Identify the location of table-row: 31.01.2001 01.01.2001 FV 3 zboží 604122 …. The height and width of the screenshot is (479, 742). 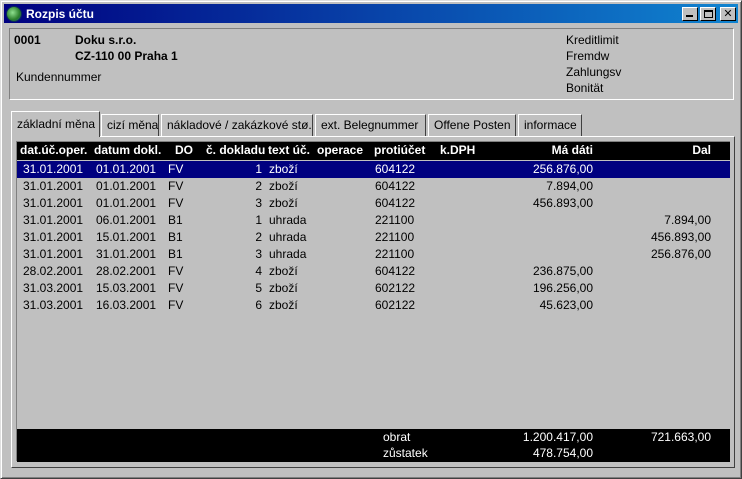
(373, 203).